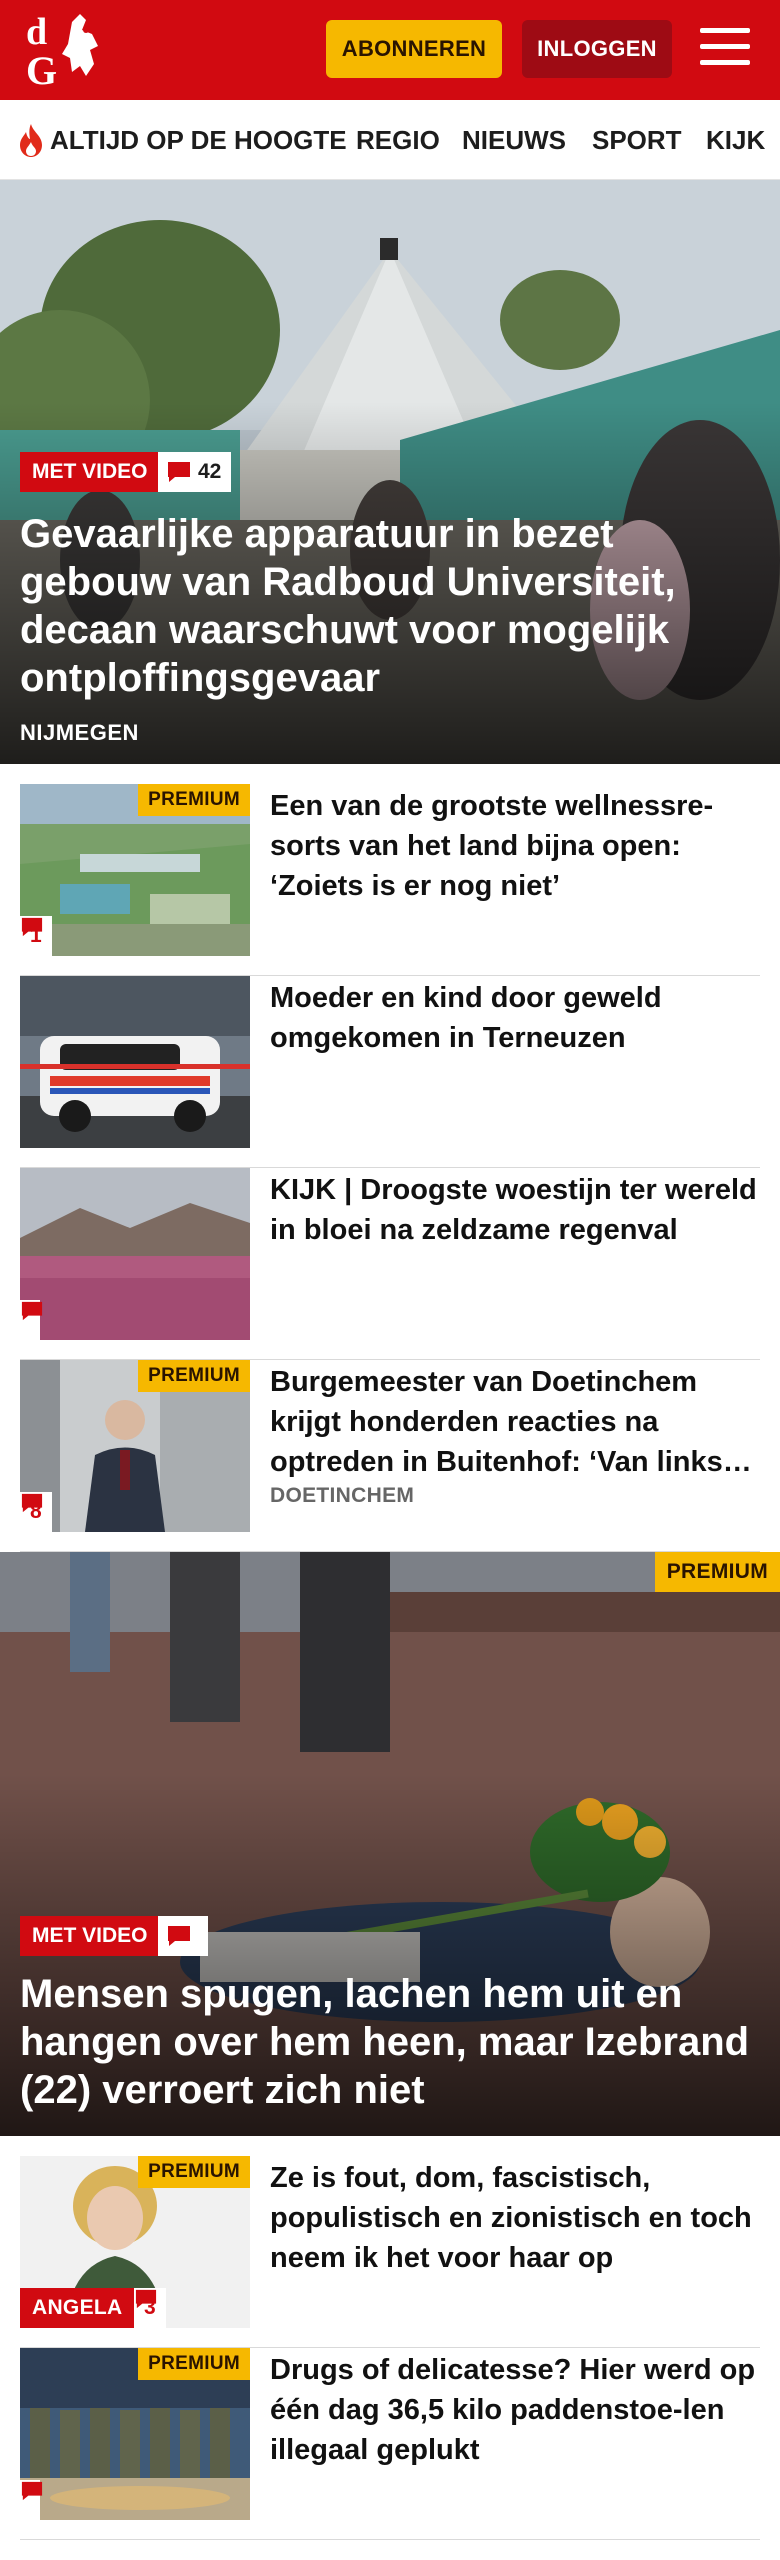 The image size is (780, 2560). What do you see at coordinates (514, 139) in the screenshot?
I see `nav-item-nieuws: NIEUWS` at bounding box center [514, 139].